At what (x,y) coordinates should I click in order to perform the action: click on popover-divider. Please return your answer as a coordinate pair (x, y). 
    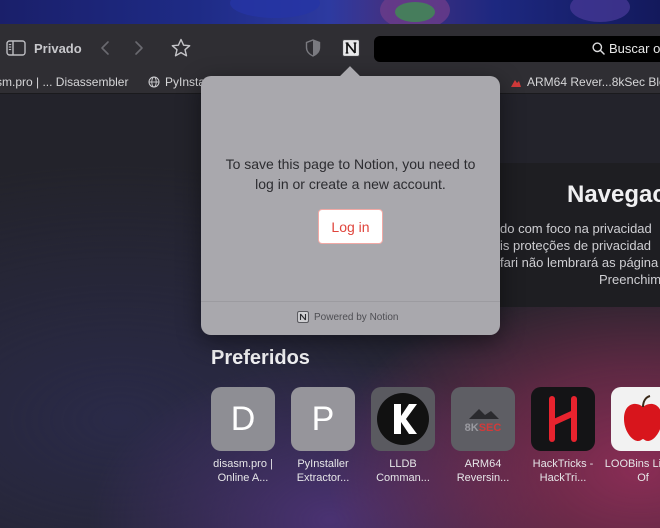
    Looking at the image, I should click on (350, 301).